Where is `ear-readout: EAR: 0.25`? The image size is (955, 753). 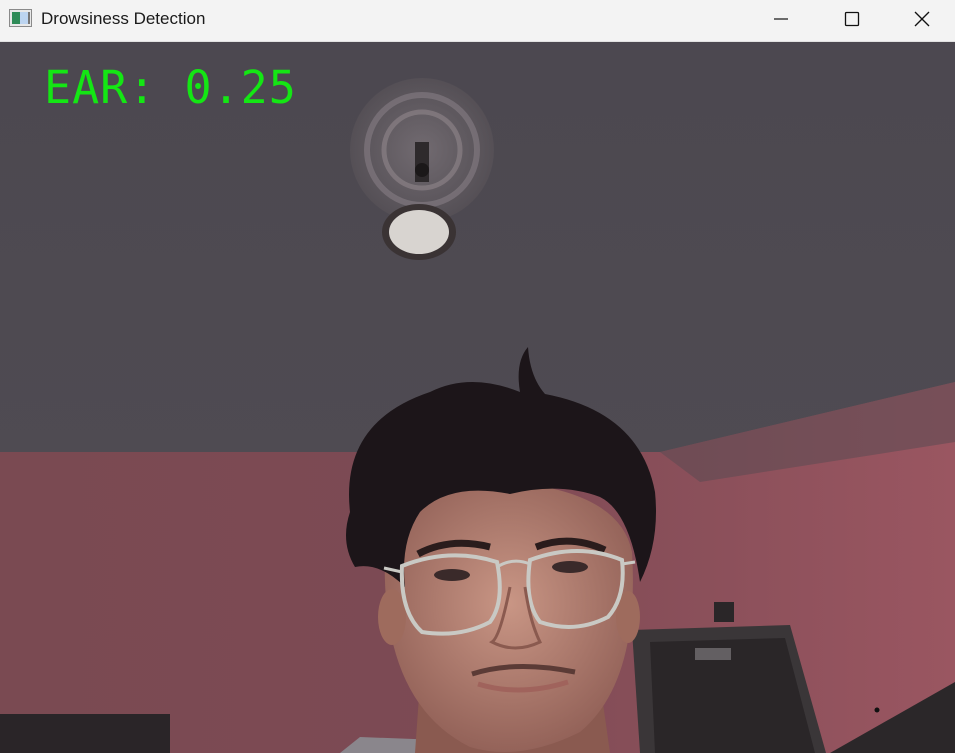
ear-readout: EAR: 0.25 is located at coordinates (170, 87).